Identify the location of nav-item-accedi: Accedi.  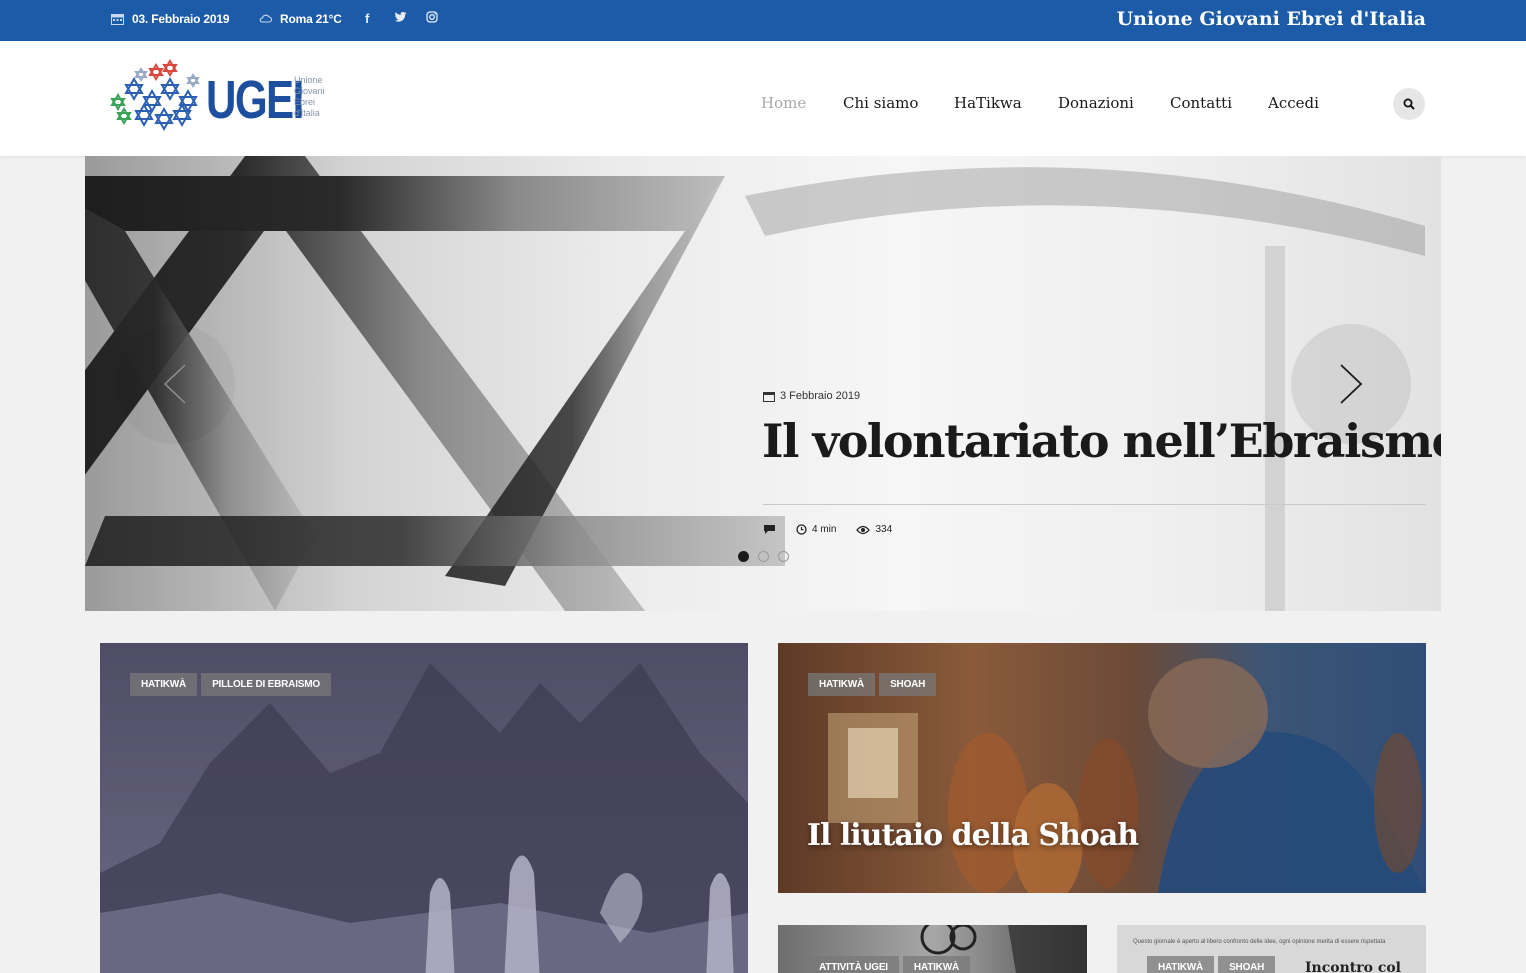
(1293, 103).